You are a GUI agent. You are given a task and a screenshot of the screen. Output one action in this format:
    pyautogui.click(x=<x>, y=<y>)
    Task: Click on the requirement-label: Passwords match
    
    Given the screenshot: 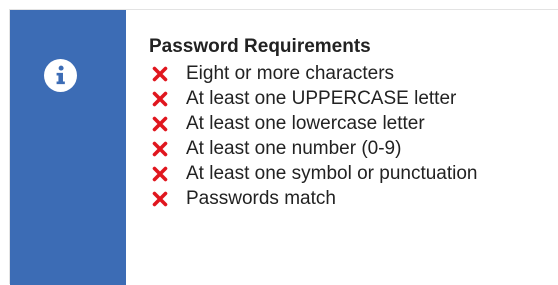 What is the action you would take?
    pyautogui.click(x=261, y=198)
    